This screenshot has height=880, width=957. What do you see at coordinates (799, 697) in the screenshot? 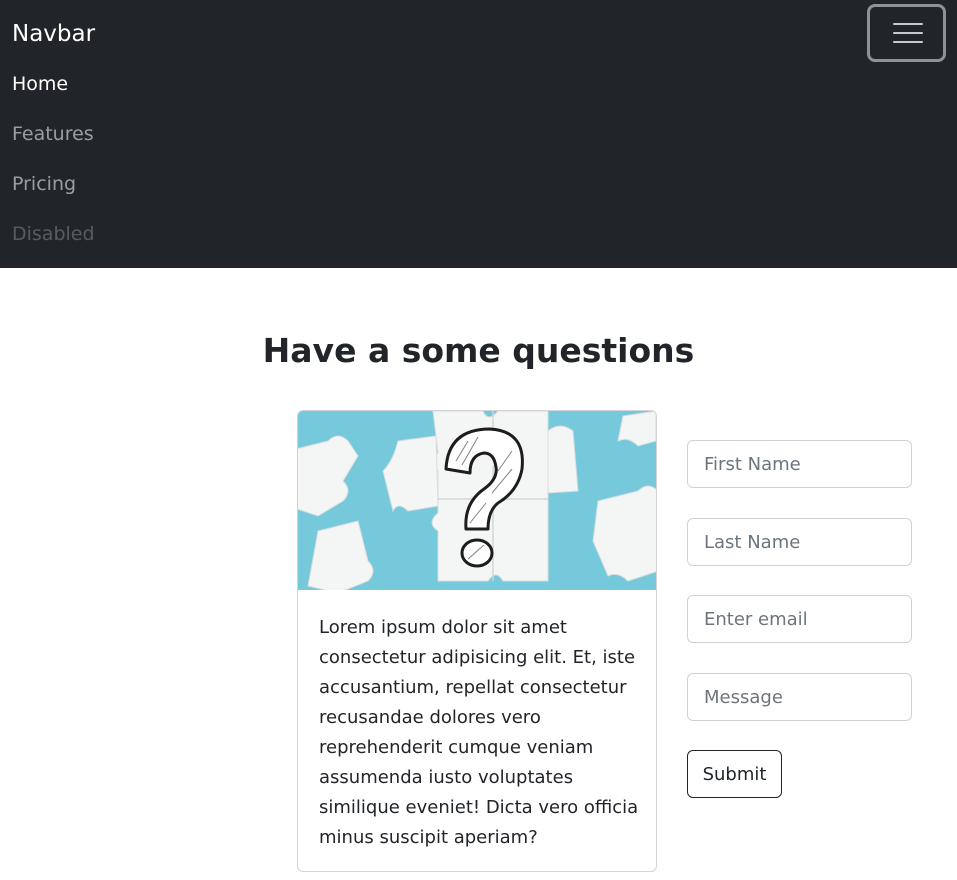
I see `message-field` at bounding box center [799, 697].